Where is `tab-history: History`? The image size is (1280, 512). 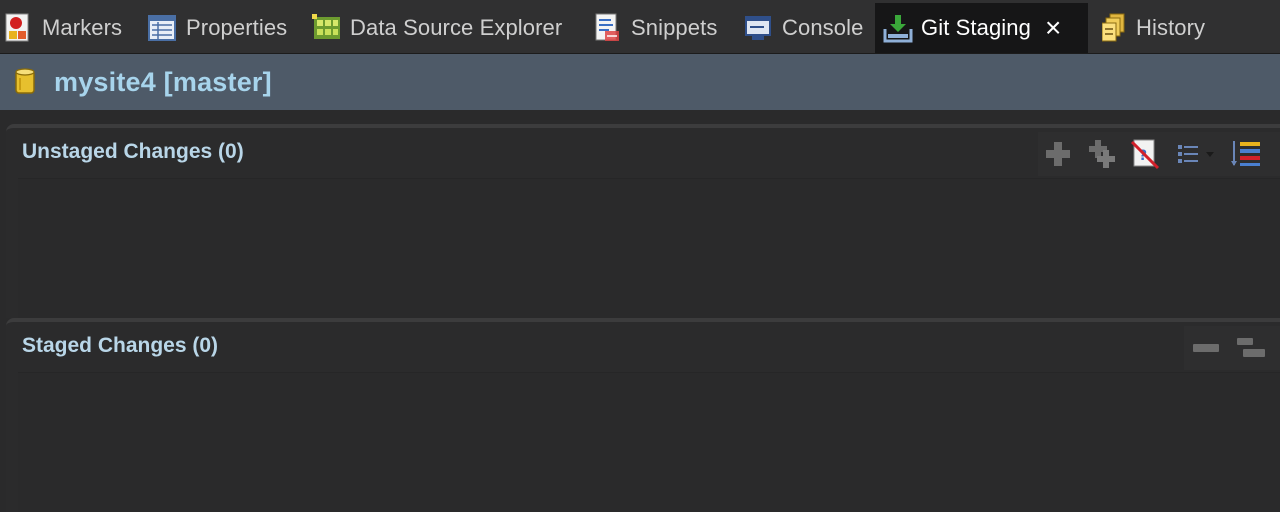
tab-history: History is located at coordinates (1153, 27).